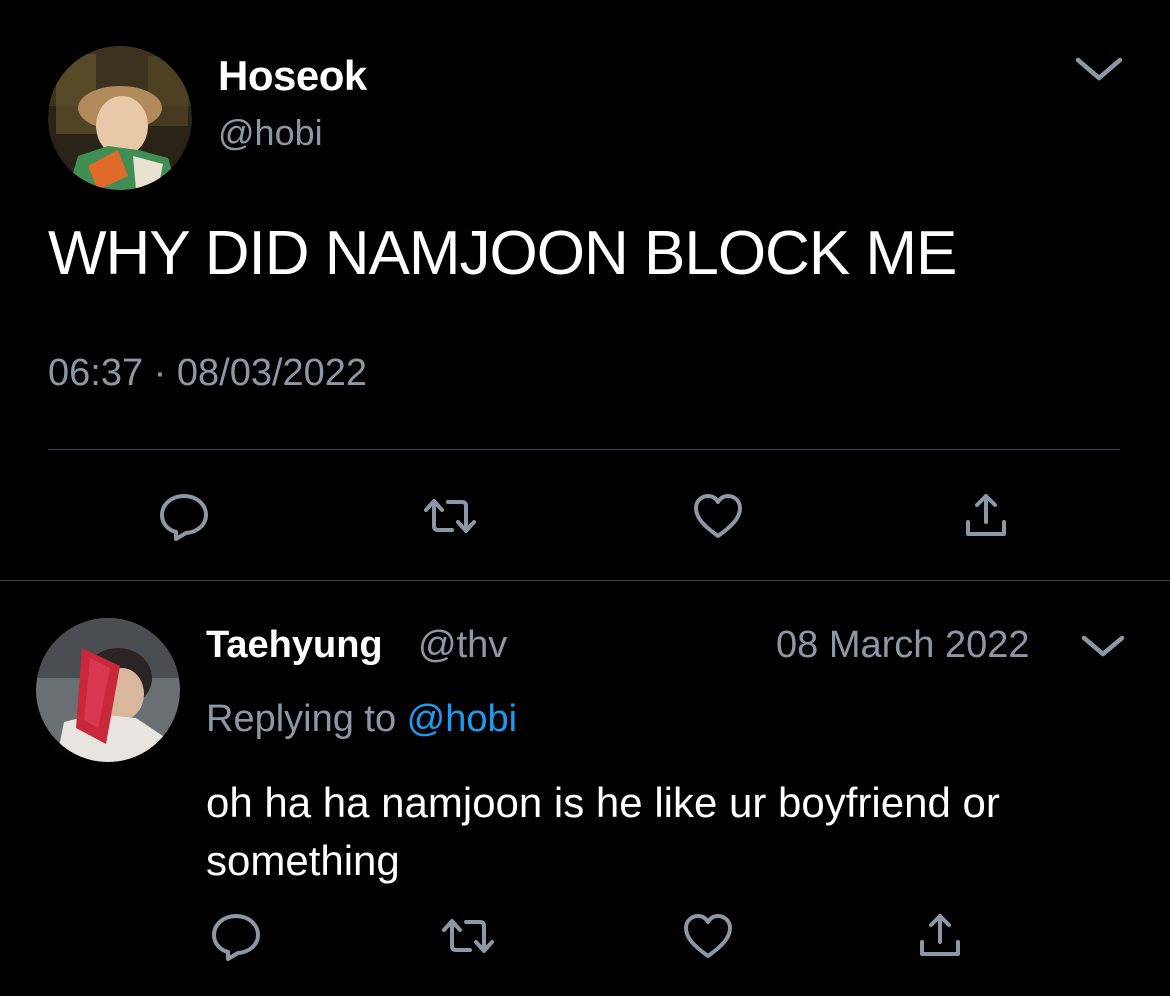 This screenshot has height=996, width=1170. I want to click on divider, so click(584, 449).